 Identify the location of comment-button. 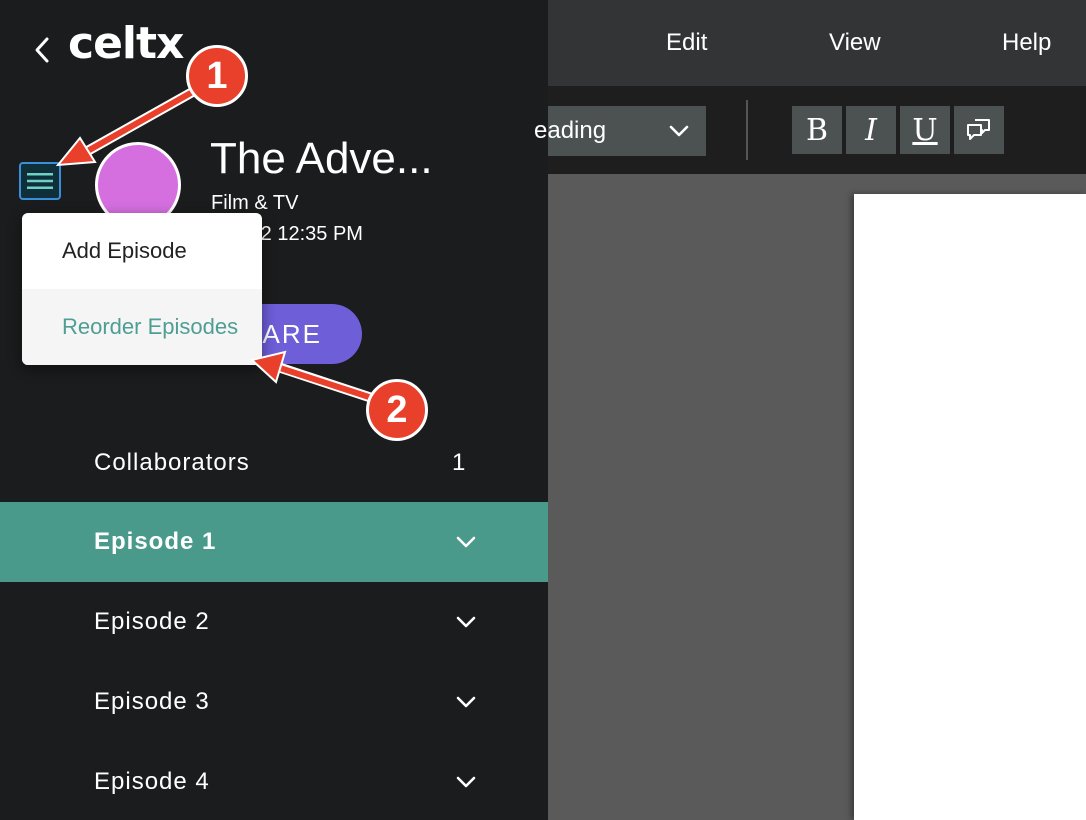
(979, 130).